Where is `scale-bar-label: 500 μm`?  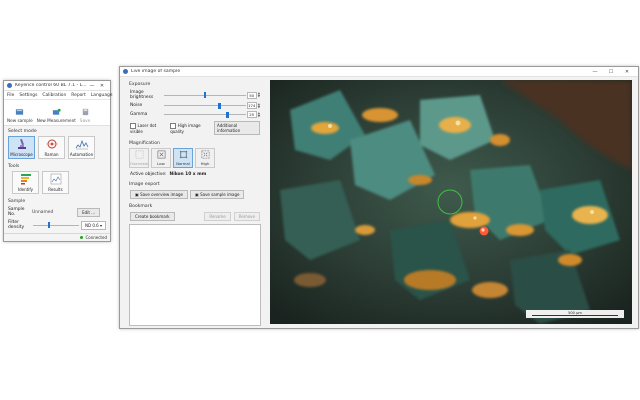 scale-bar-label: 500 μm is located at coordinates (575, 313).